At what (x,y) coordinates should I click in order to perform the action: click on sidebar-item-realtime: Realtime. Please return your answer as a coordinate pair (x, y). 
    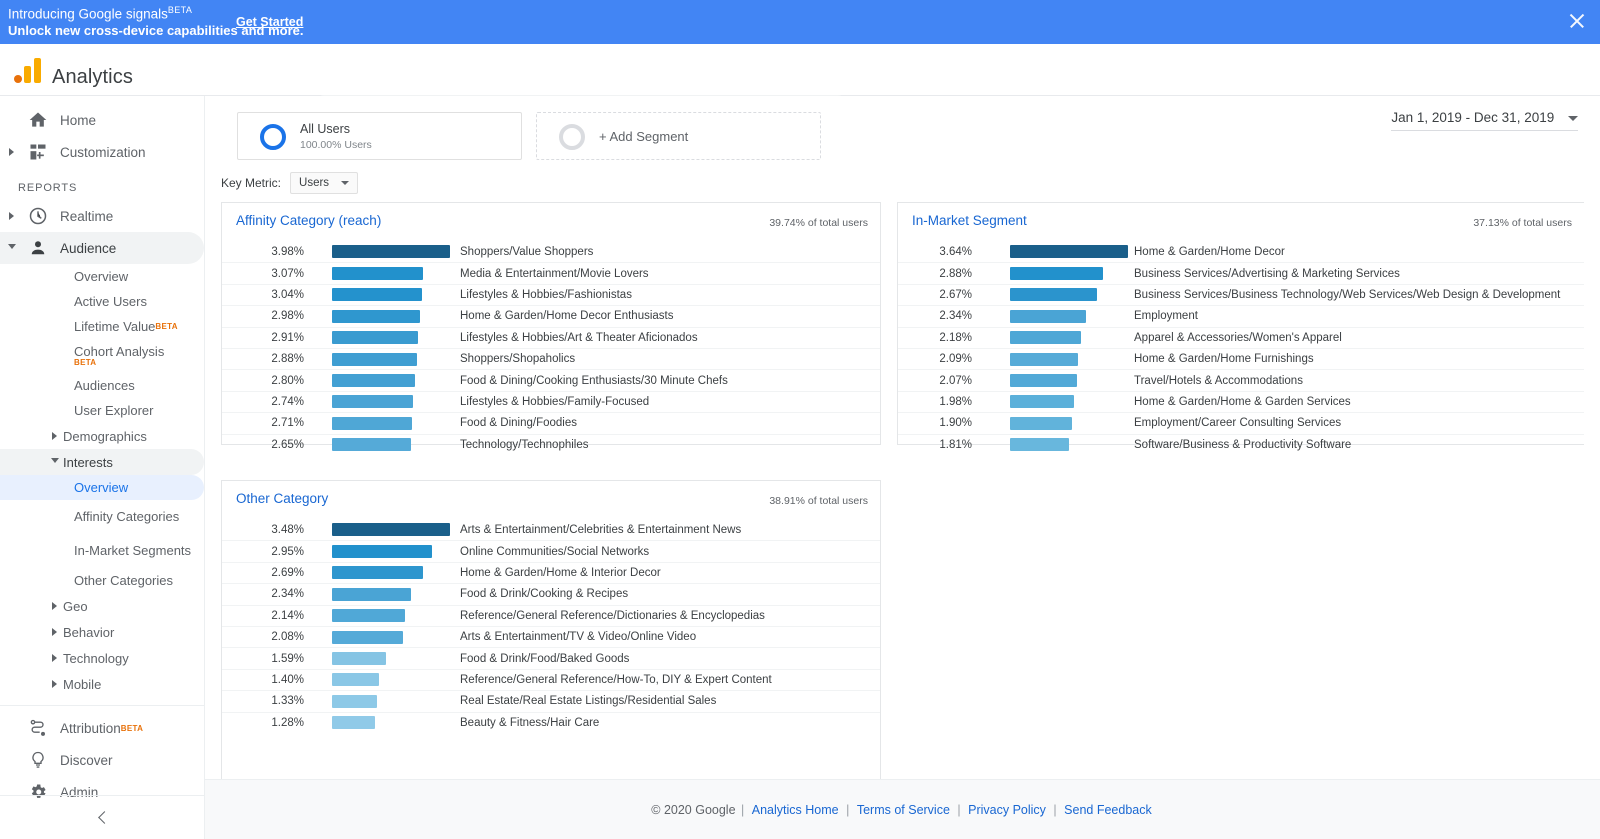
    Looking at the image, I should click on (102, 216).